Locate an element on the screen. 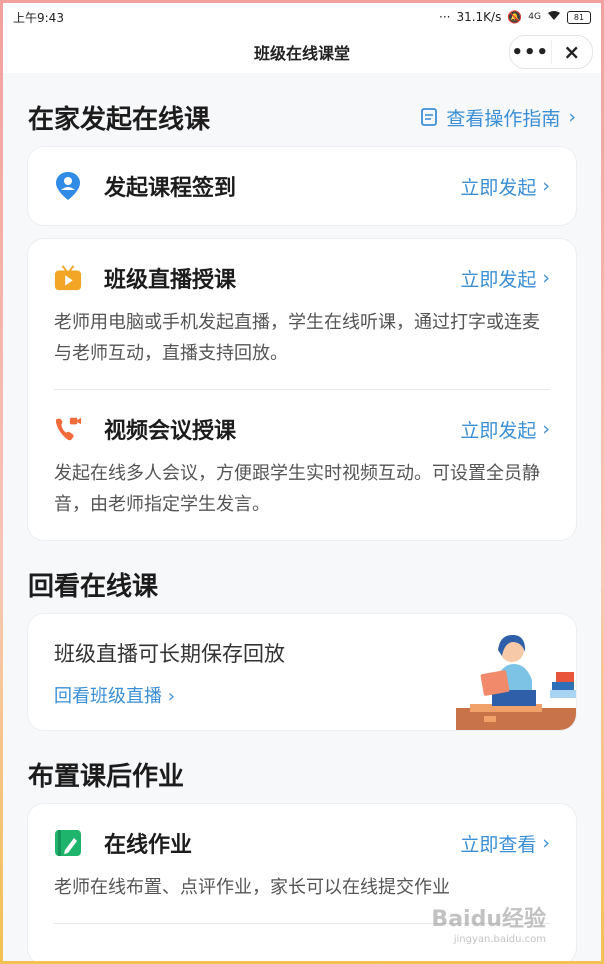 The width and height of the screenshot is (604, 964). meeting-description: 发起在线多人会议，方便跟学生实时视频互动。可设置全员静音，由老师指定学生发言。 is located at coordinates (297, 489).